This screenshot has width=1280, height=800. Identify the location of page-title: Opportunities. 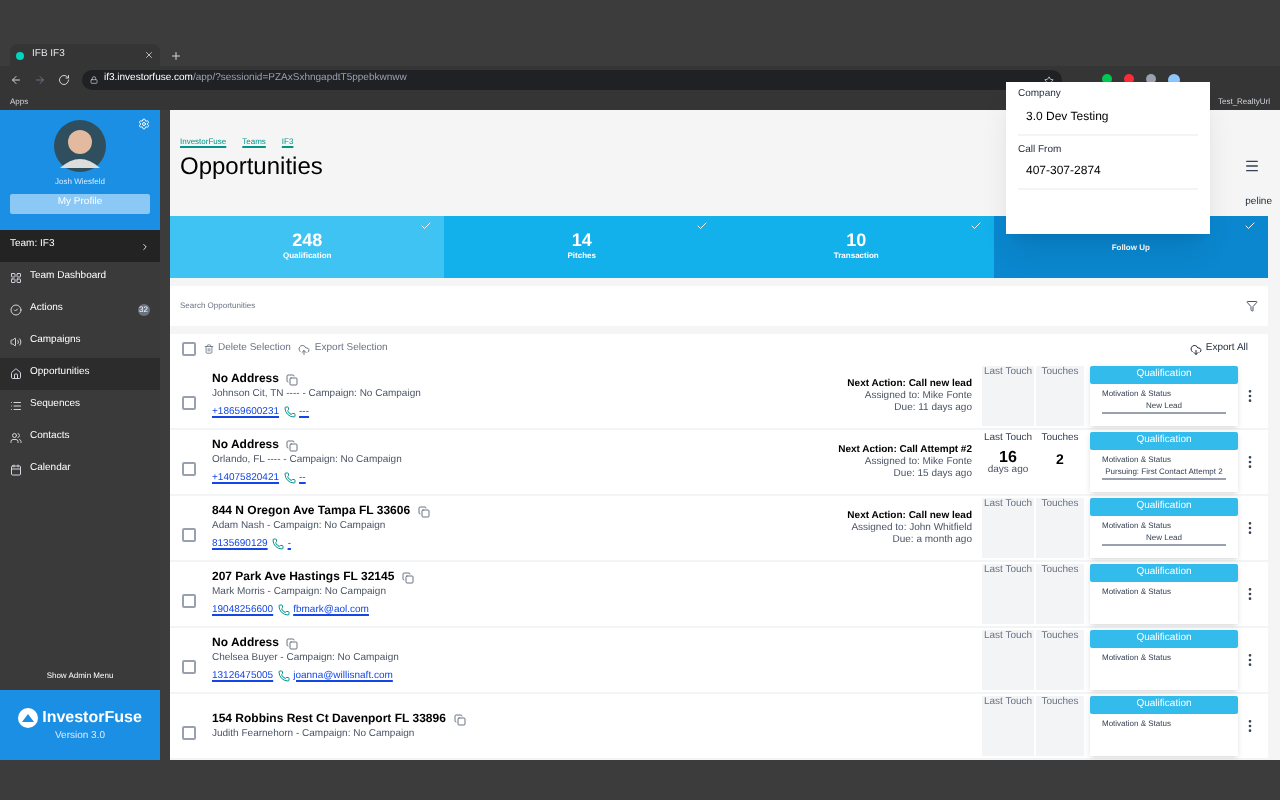
(251, 167).